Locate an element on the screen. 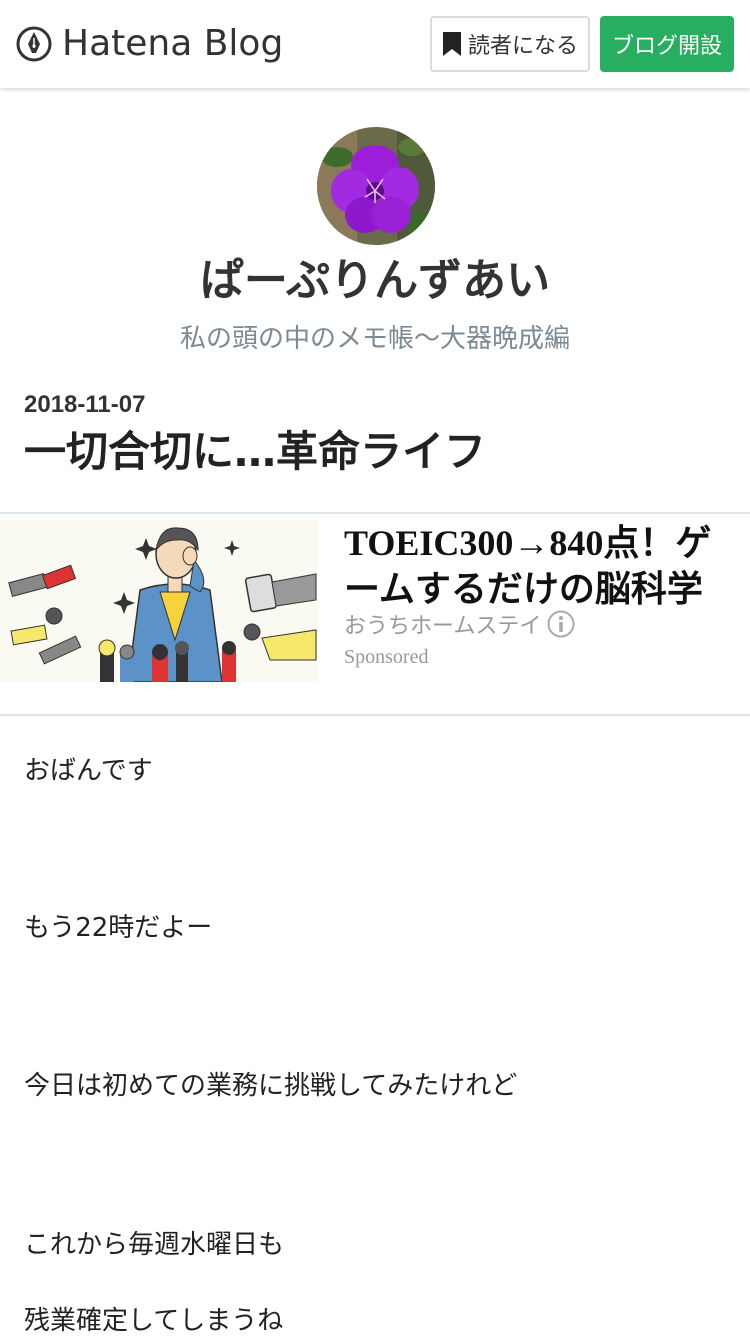  blog-title: ぱーぷりんずあい is located at coordinates (375, 281).